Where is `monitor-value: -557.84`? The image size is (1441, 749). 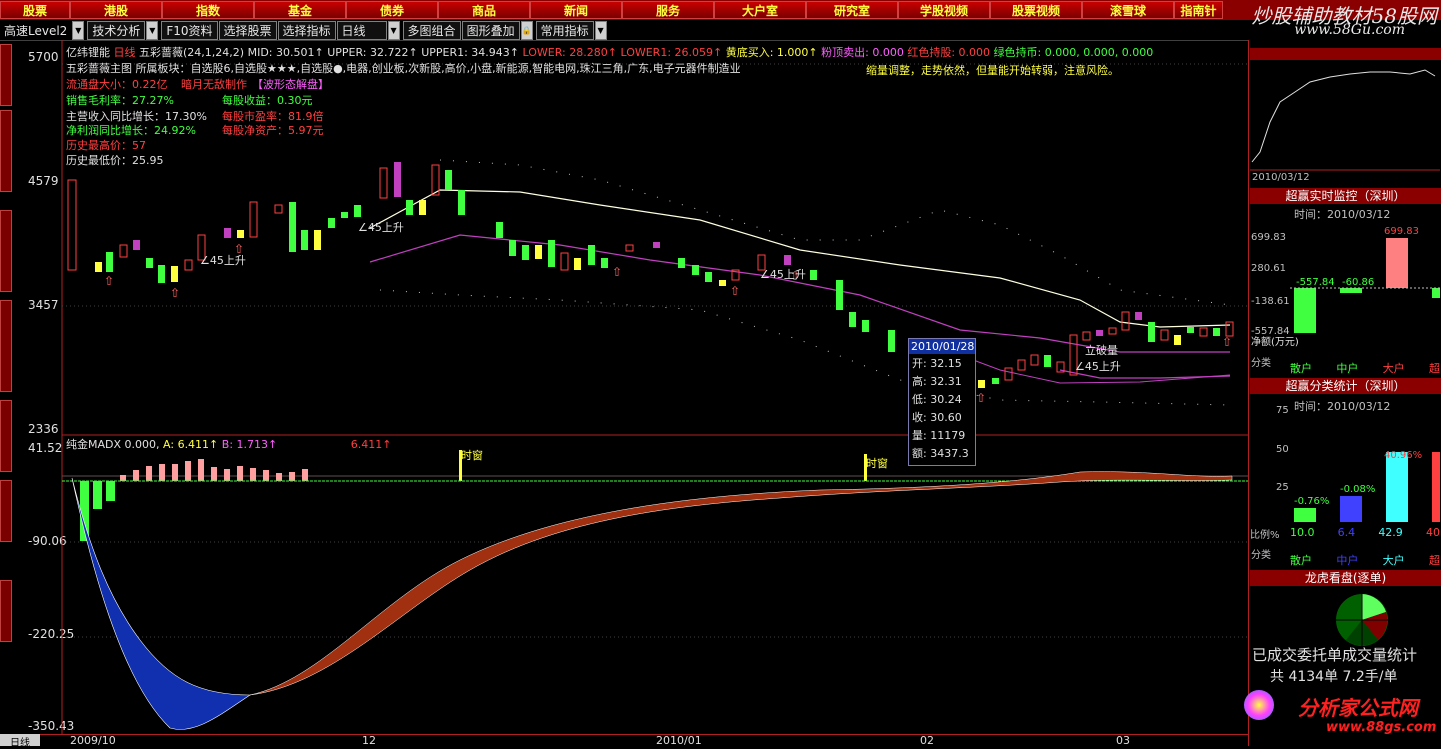 monitor-value: -557.84 is located at coordinates (1315, 282).